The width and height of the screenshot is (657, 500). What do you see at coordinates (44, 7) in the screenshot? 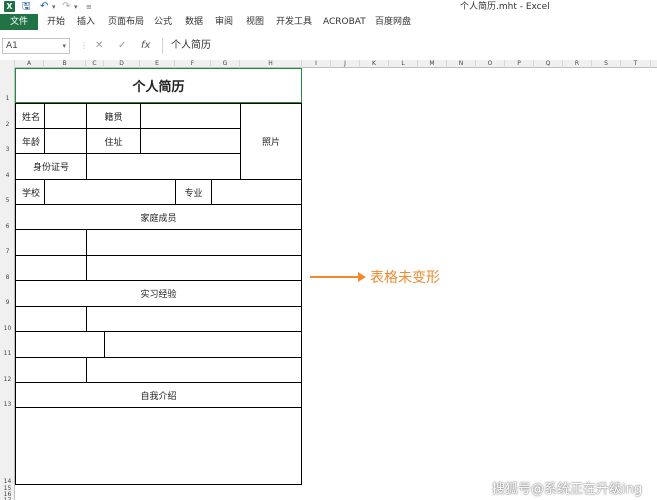
I see `undo-icon: ↶` at bounding box center [44, 7].